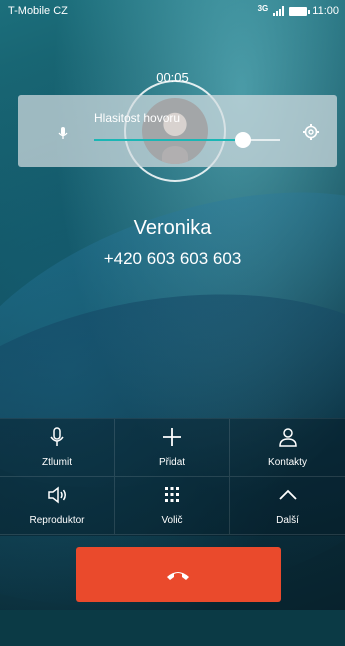 This screenshot has width=345, height=646. What do you see at coordinates (172, 437) in the screenshot?
I see `plus-icon` at bounding box center [172, 437].